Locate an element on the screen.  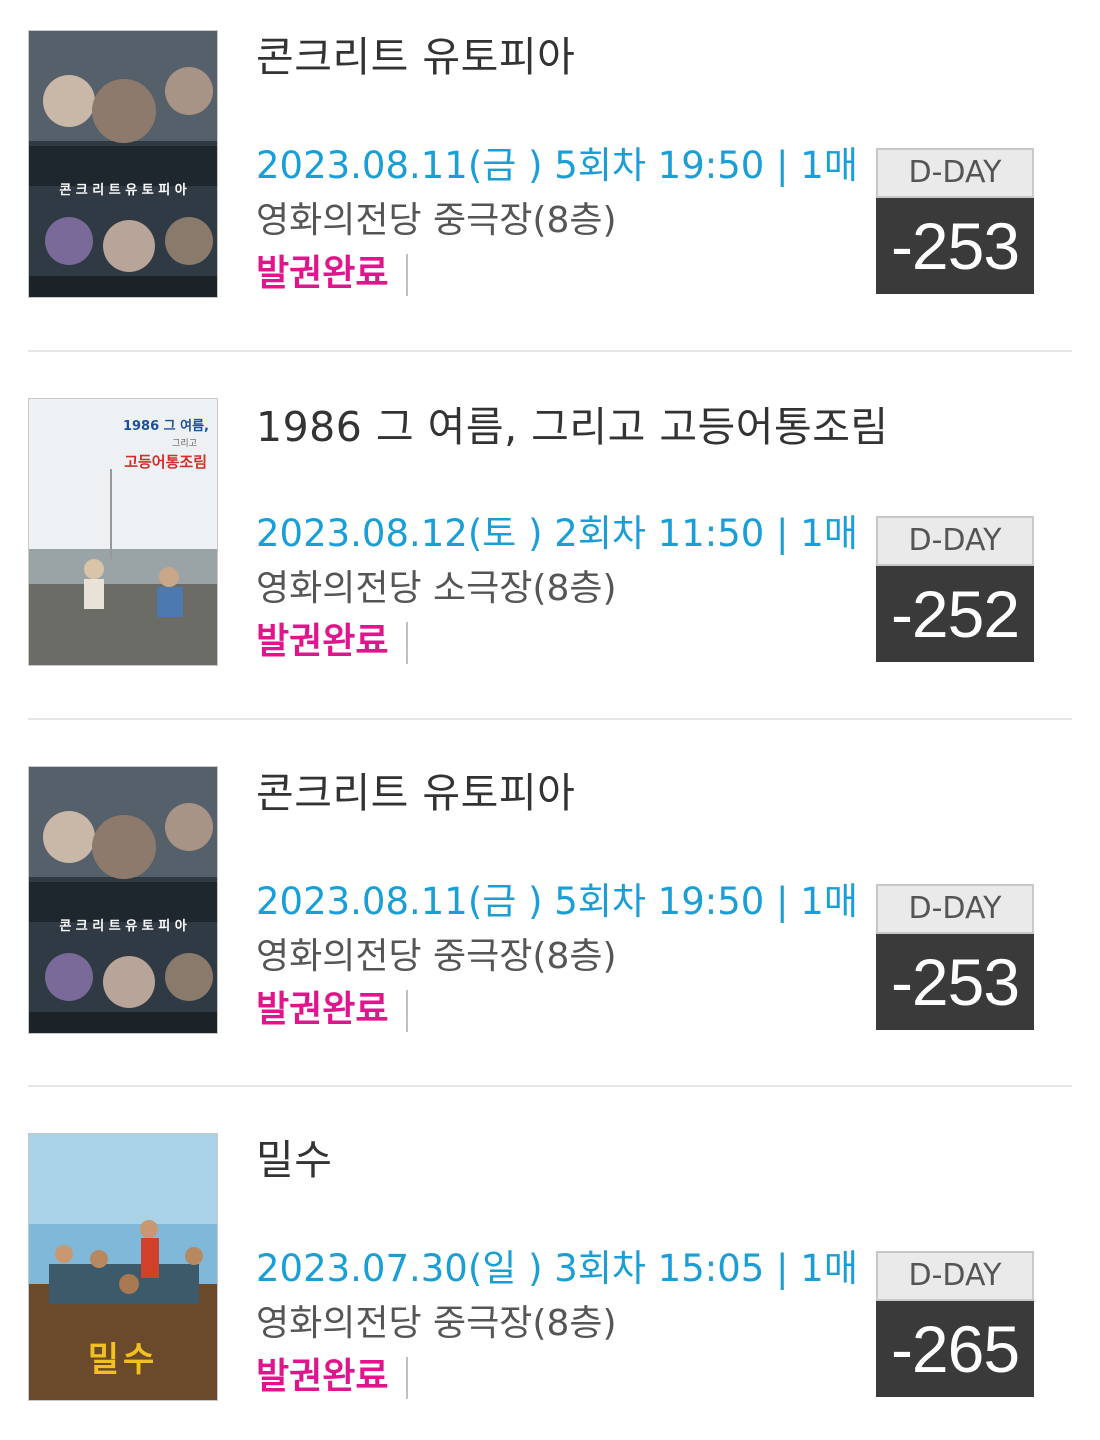
dday-badge: D-DAY -265 is located at coordinates (955, 1324).